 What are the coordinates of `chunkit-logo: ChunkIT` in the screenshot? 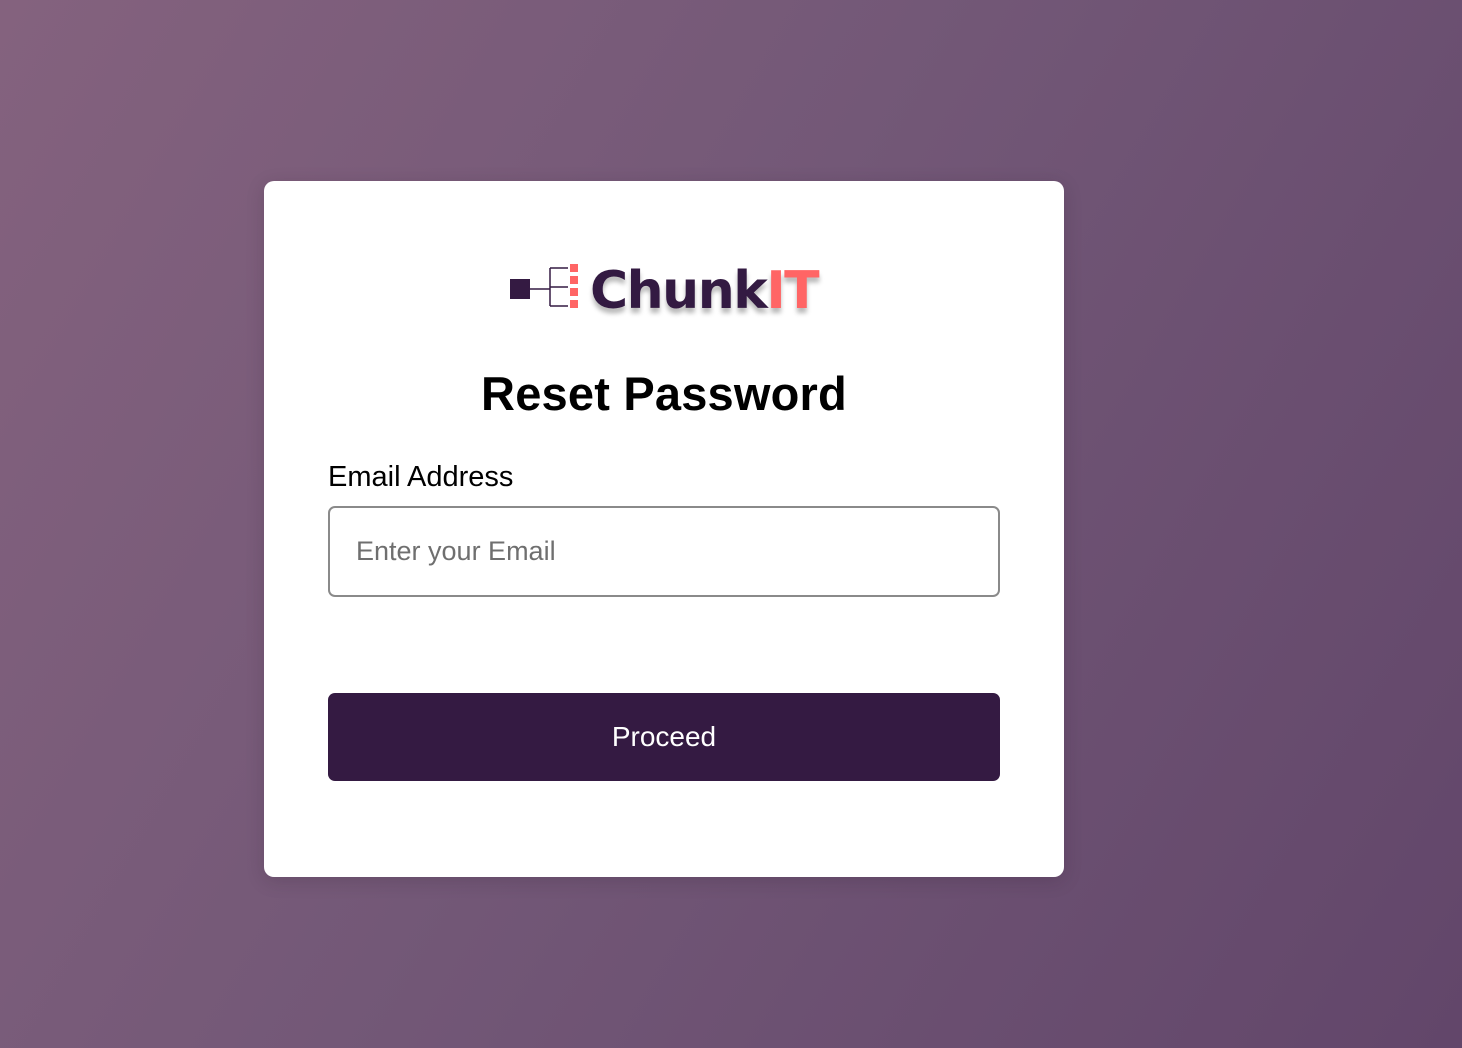 It's located at (668, 289).